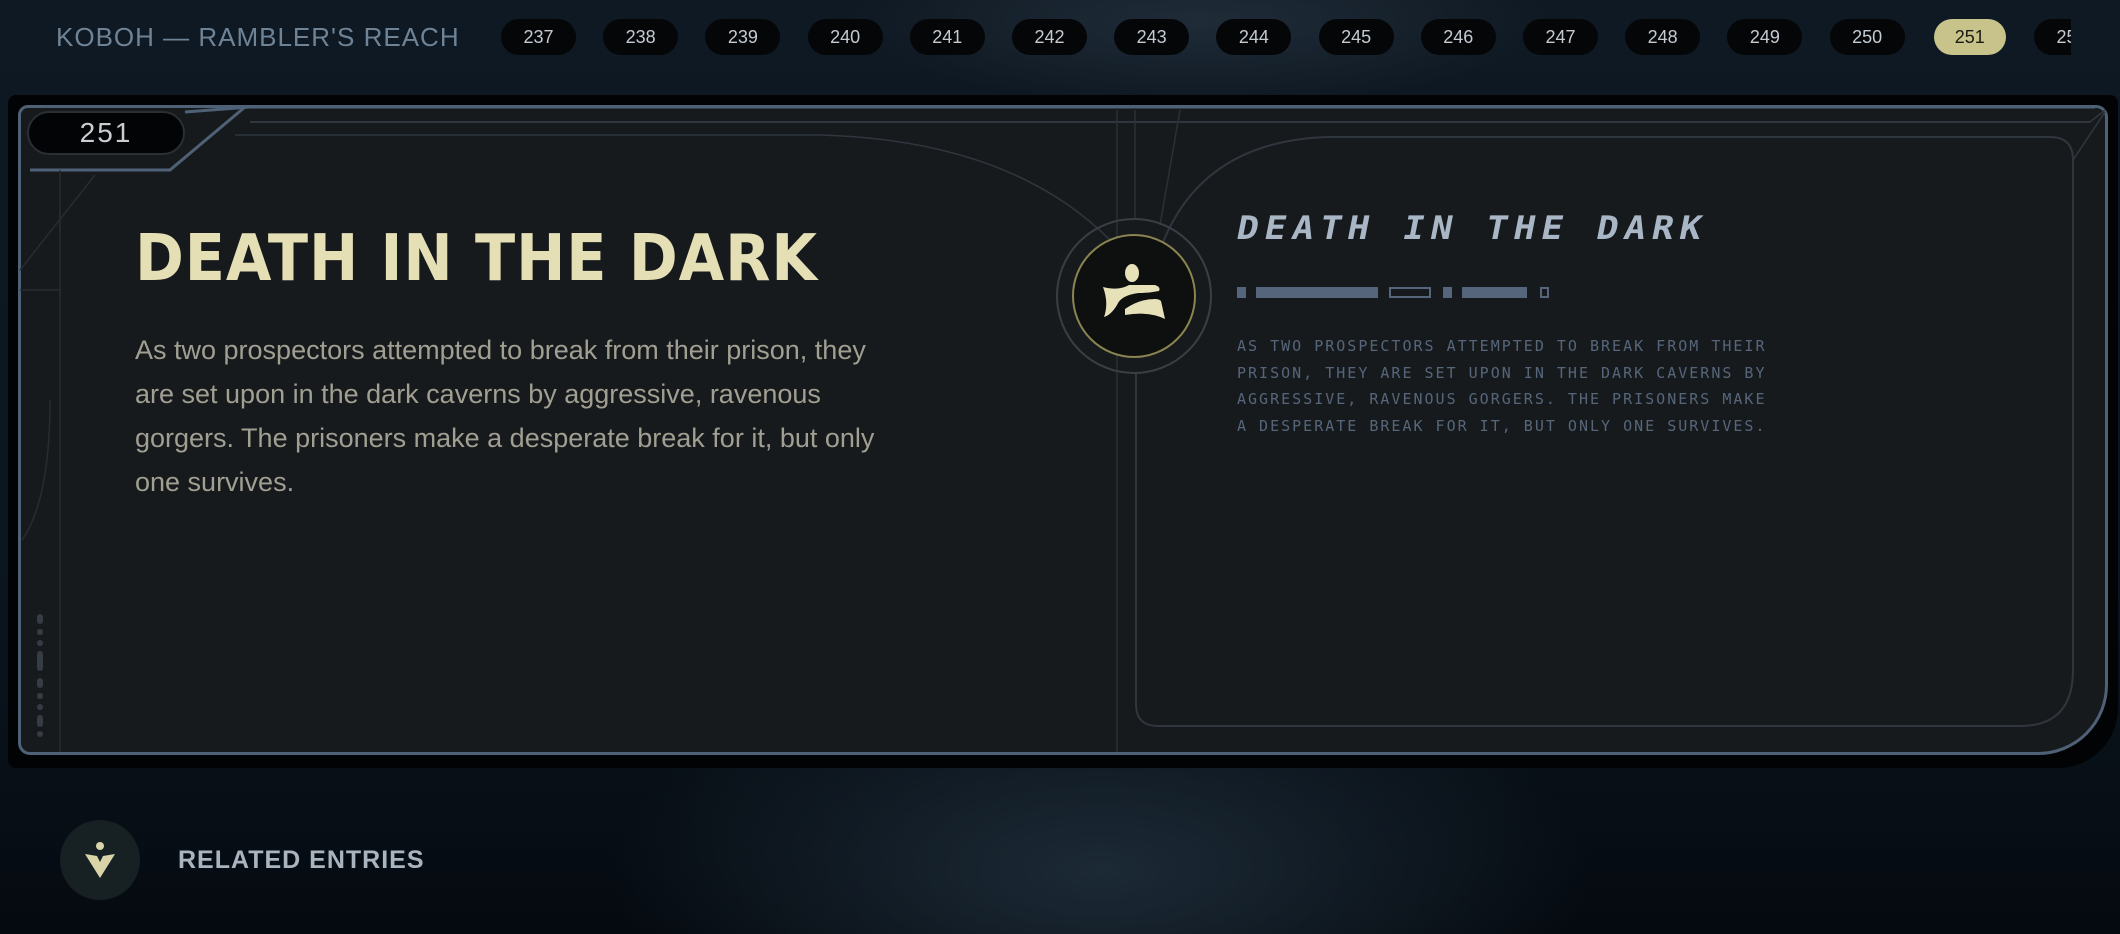 The image size is (2120, 934). What do you see at coordinates (1152, 37) in the screenshot?
I see `page-pill-243: 243` at bounding box center [1152, 37].